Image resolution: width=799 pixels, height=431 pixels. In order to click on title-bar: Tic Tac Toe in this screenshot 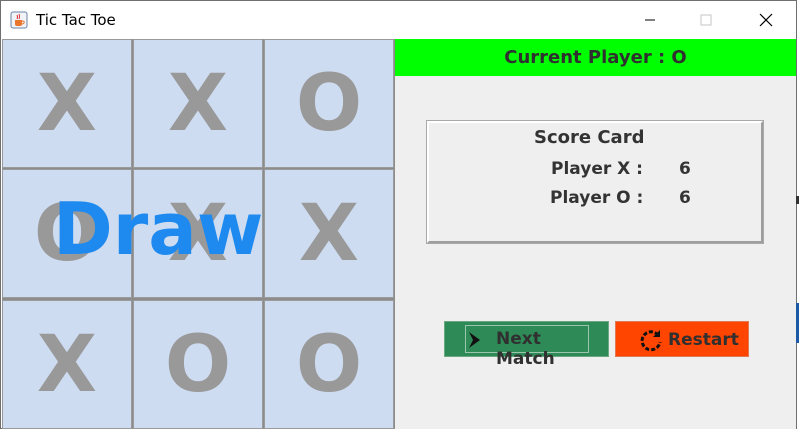, I will do `click(398, 20)`.